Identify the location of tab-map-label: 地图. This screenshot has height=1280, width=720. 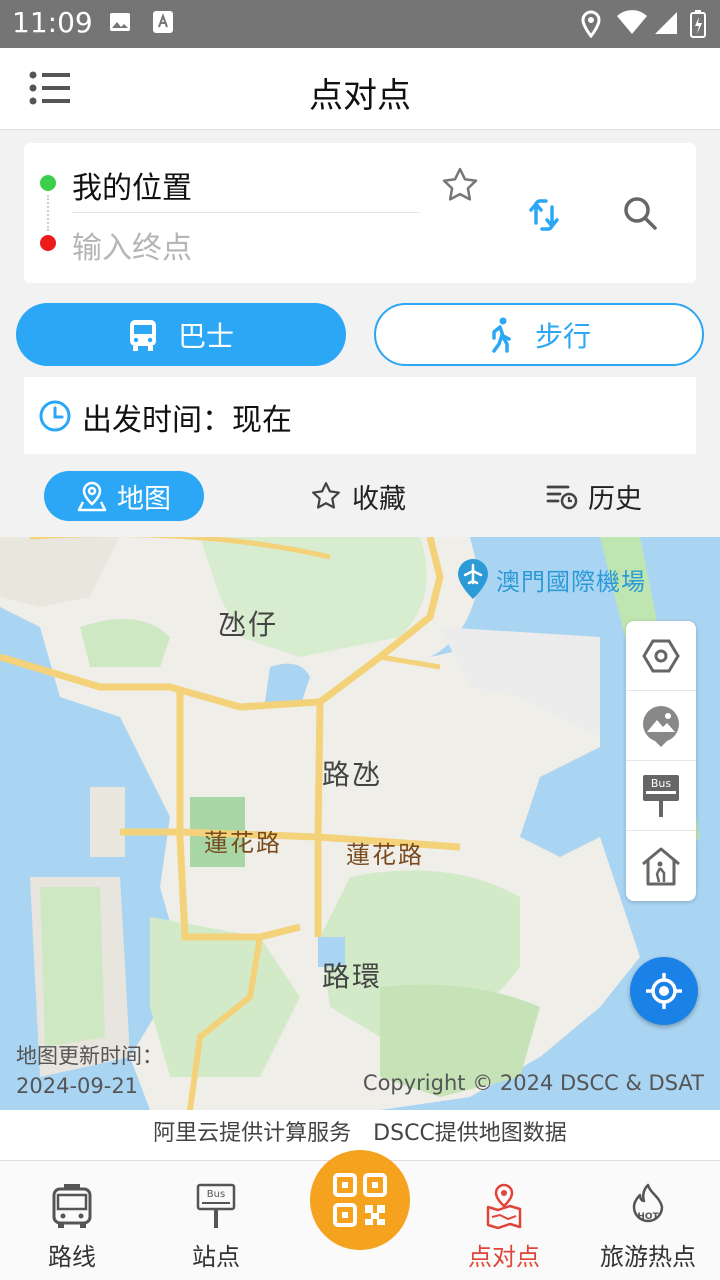
(144, 499).